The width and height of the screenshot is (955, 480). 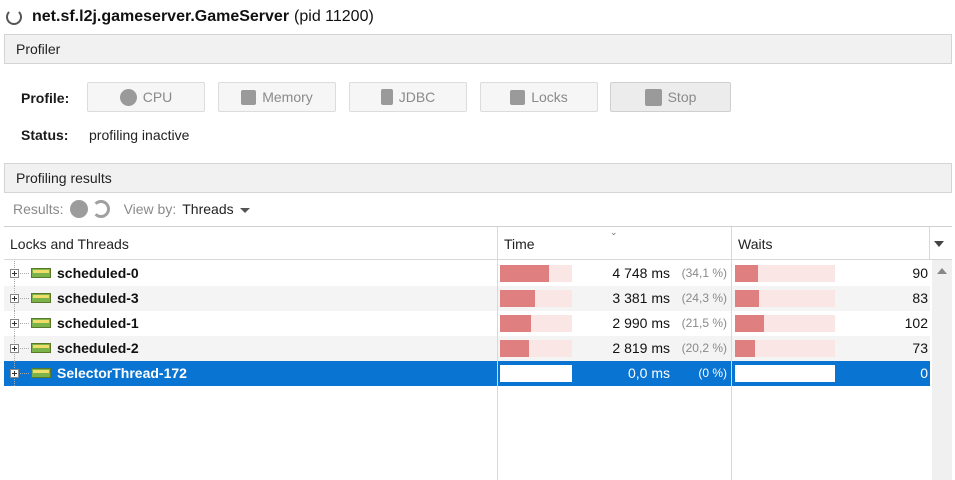 I want to click on dropdown-arrow-icon, so click(x=939, y=244).